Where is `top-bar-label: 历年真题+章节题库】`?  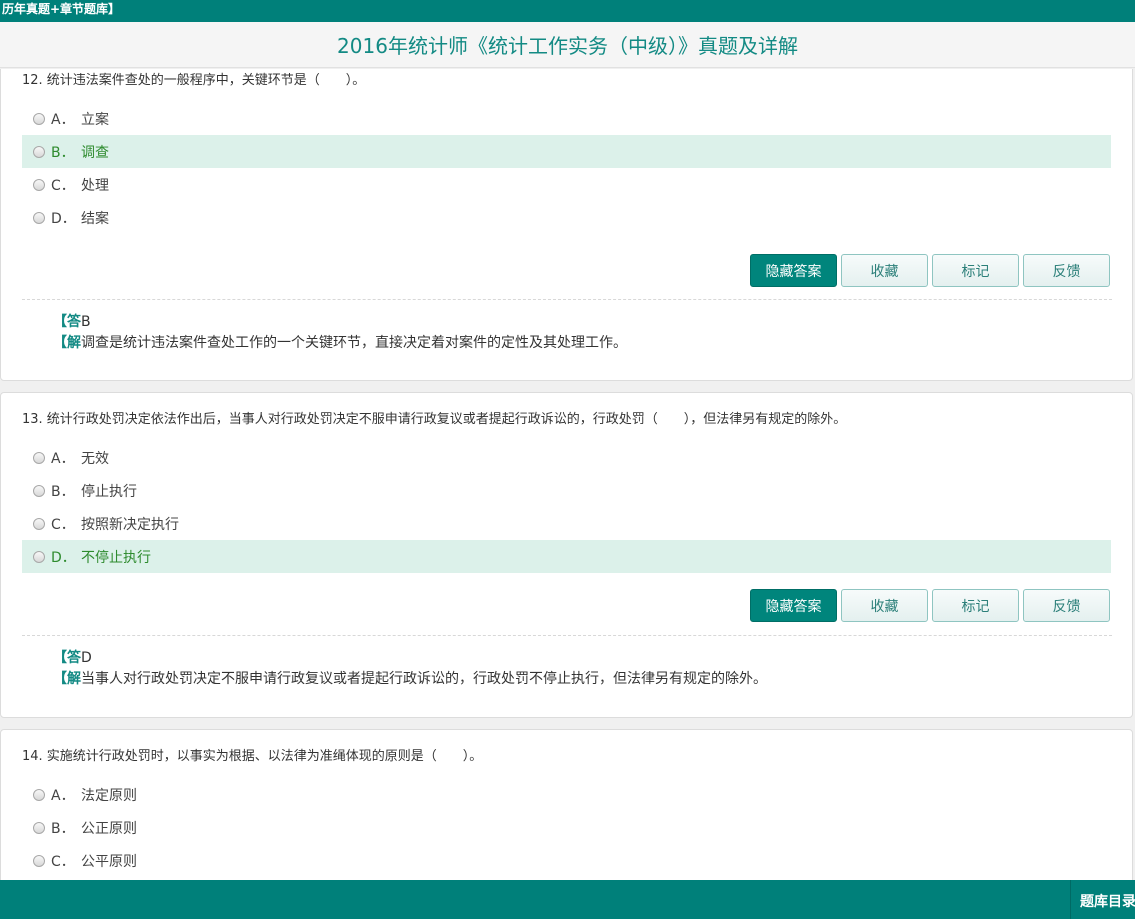
top-bar-label: 历年真题+章节题库】 is located at coordinates (61, 9).